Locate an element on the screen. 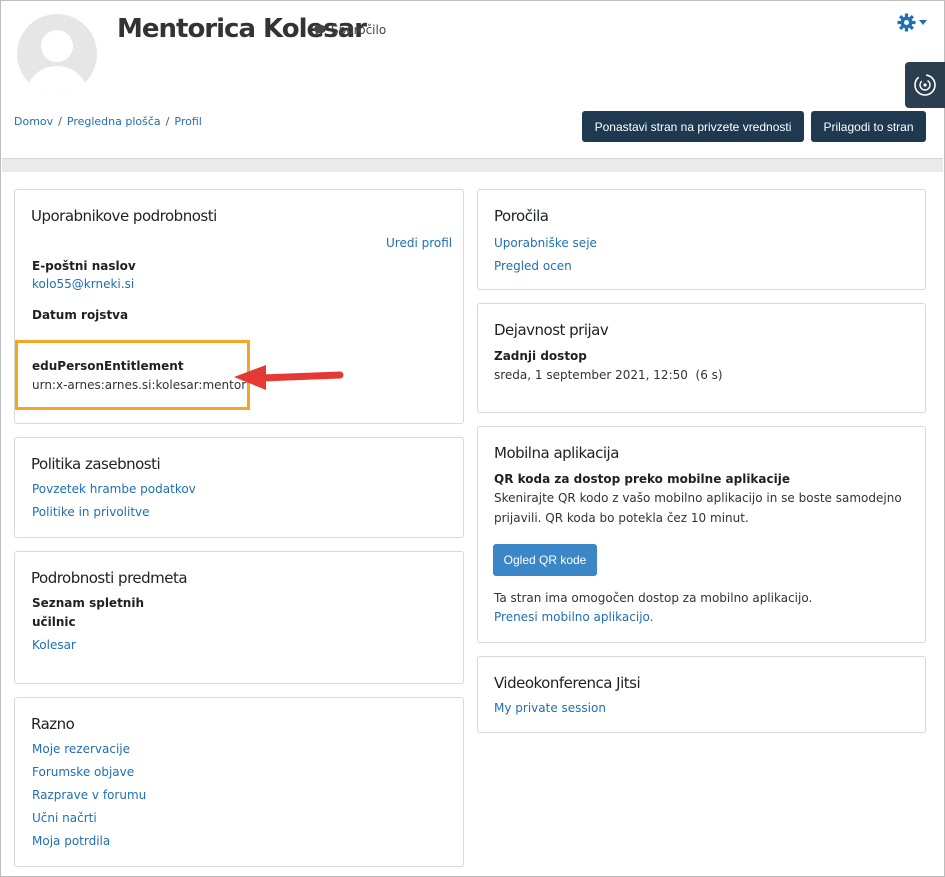  view-qr-button: Ogled QR kode is located at coordinates (545, 560).